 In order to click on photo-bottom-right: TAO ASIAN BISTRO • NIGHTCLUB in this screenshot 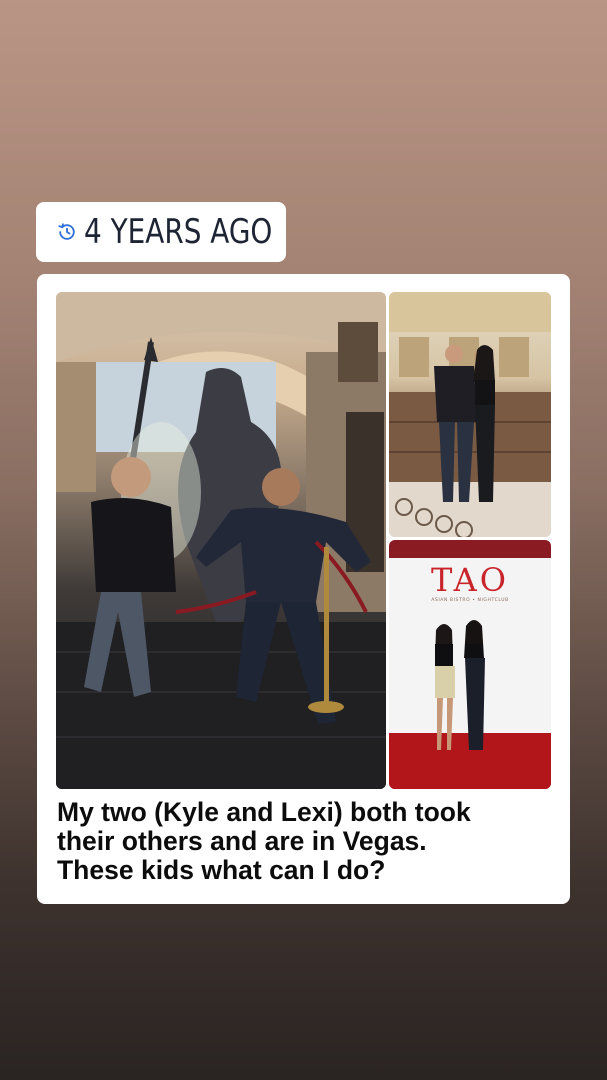, I will do `click(470, 664)`.